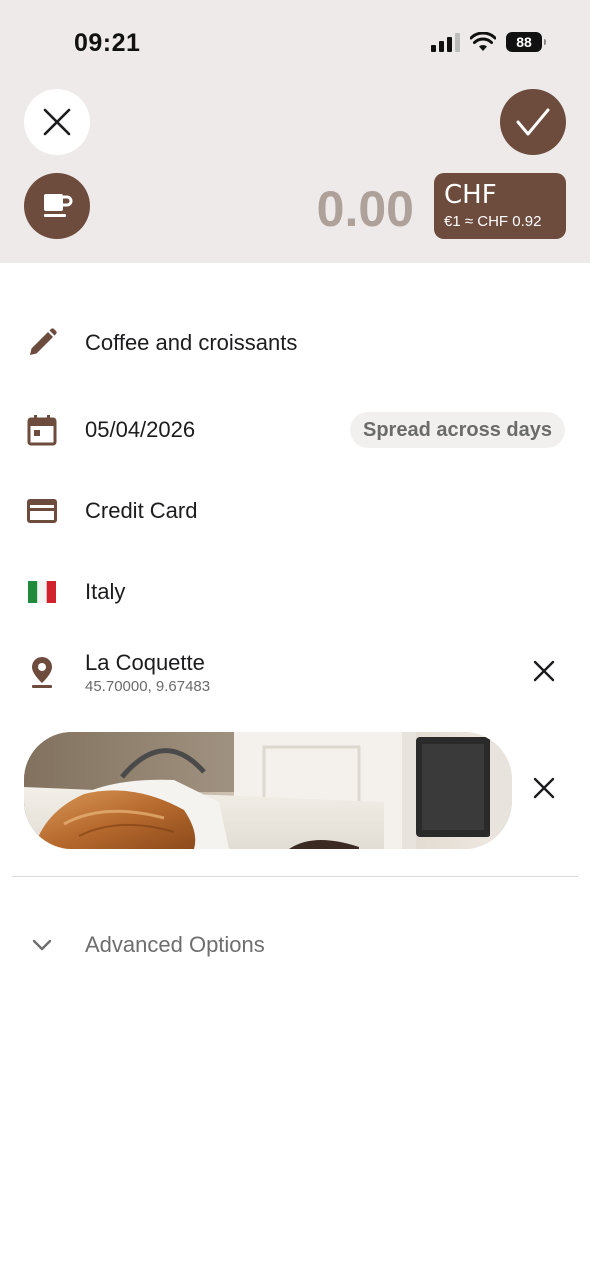  I want to click on remove-photo-button, so click(544, 788).